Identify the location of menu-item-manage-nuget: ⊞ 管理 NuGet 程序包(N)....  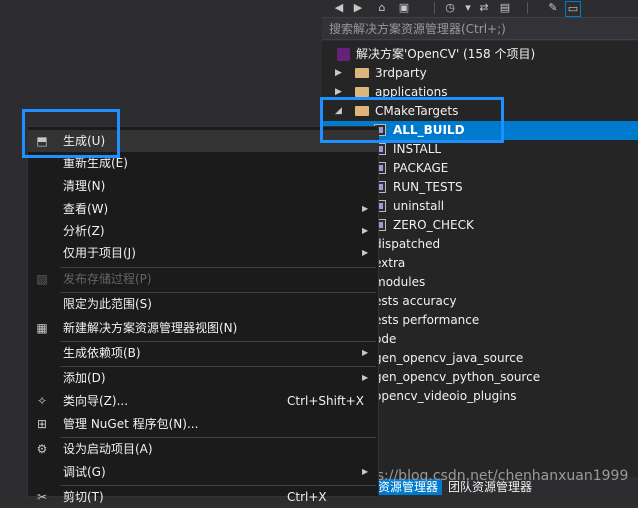
(203, 424).